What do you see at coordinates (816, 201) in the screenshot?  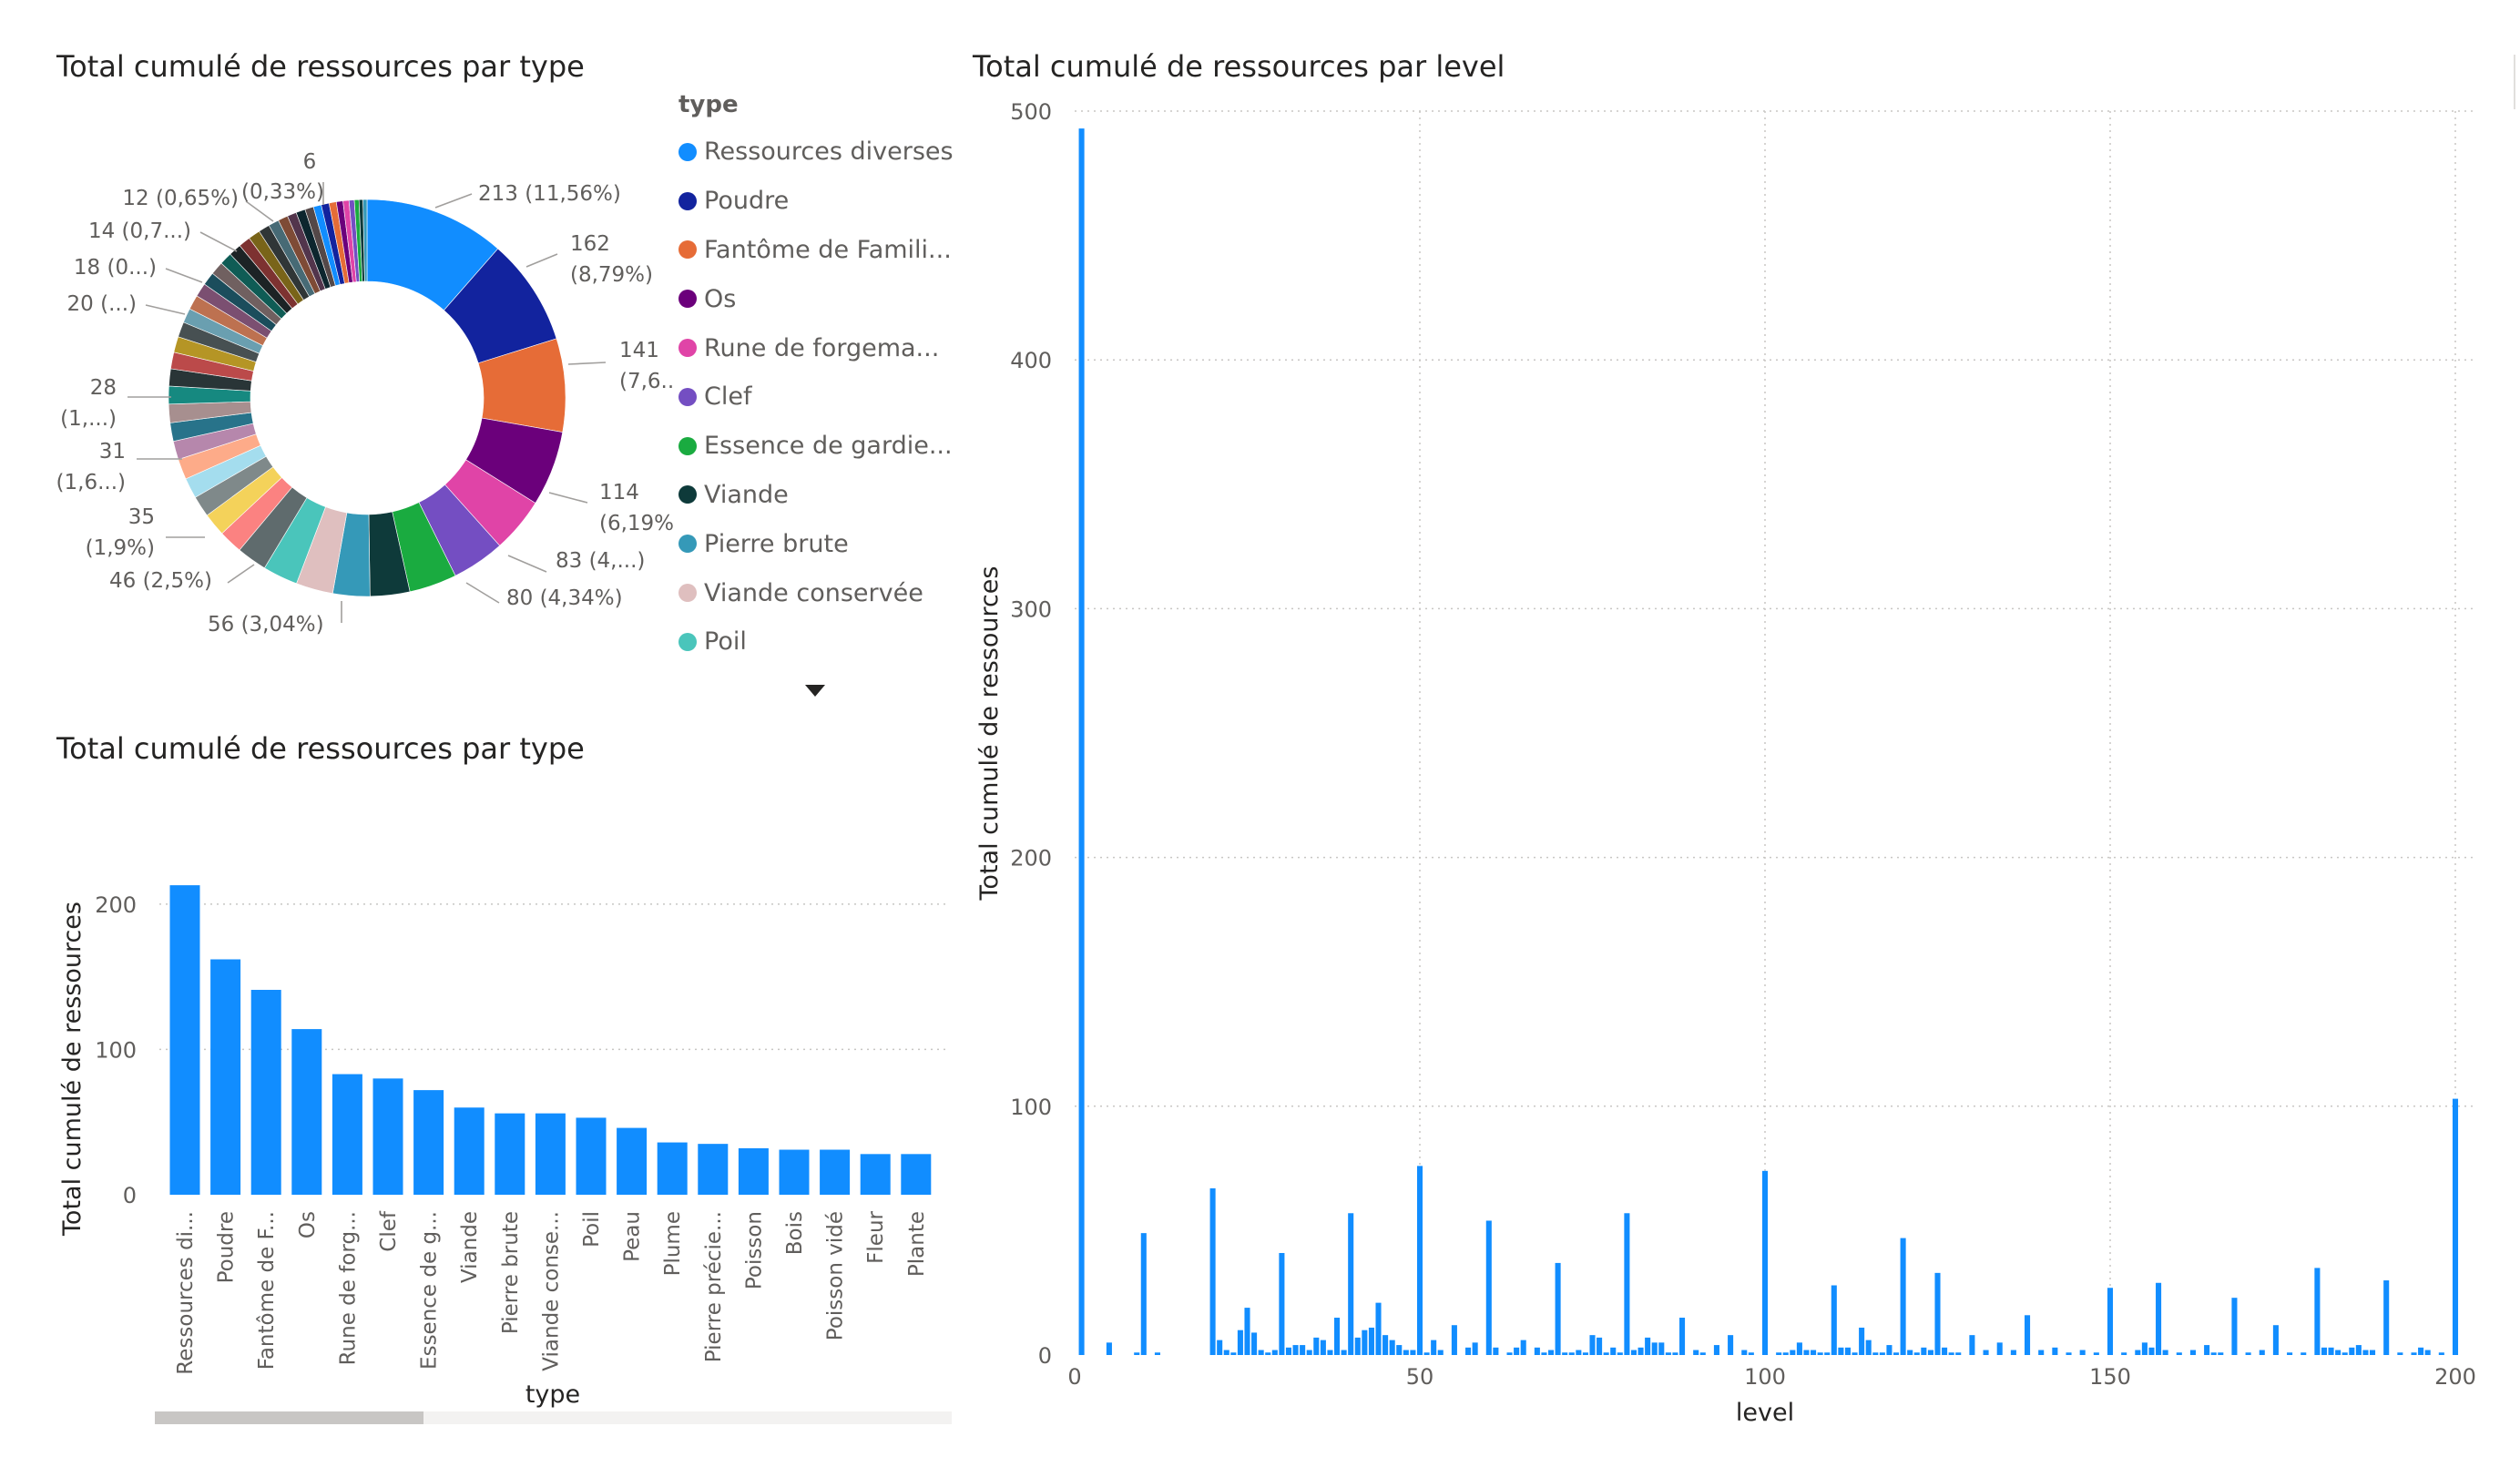 I see `legend-item: Poudre` at bounding box center [816, 201].